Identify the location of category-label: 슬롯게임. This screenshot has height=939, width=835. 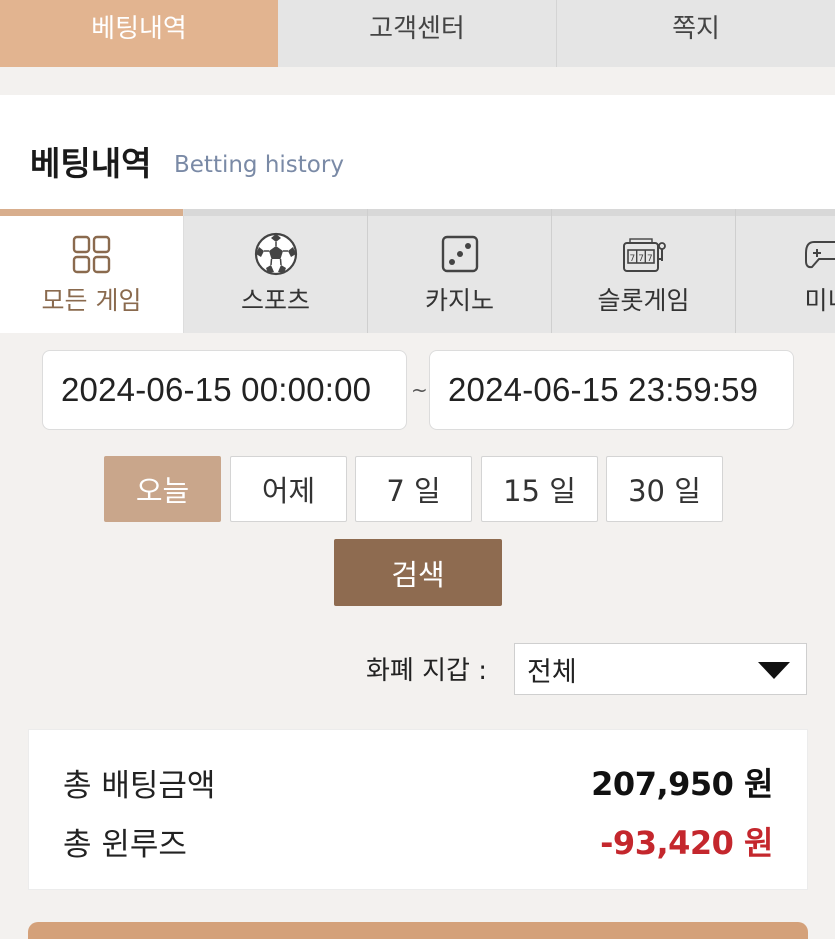
(643, 300).